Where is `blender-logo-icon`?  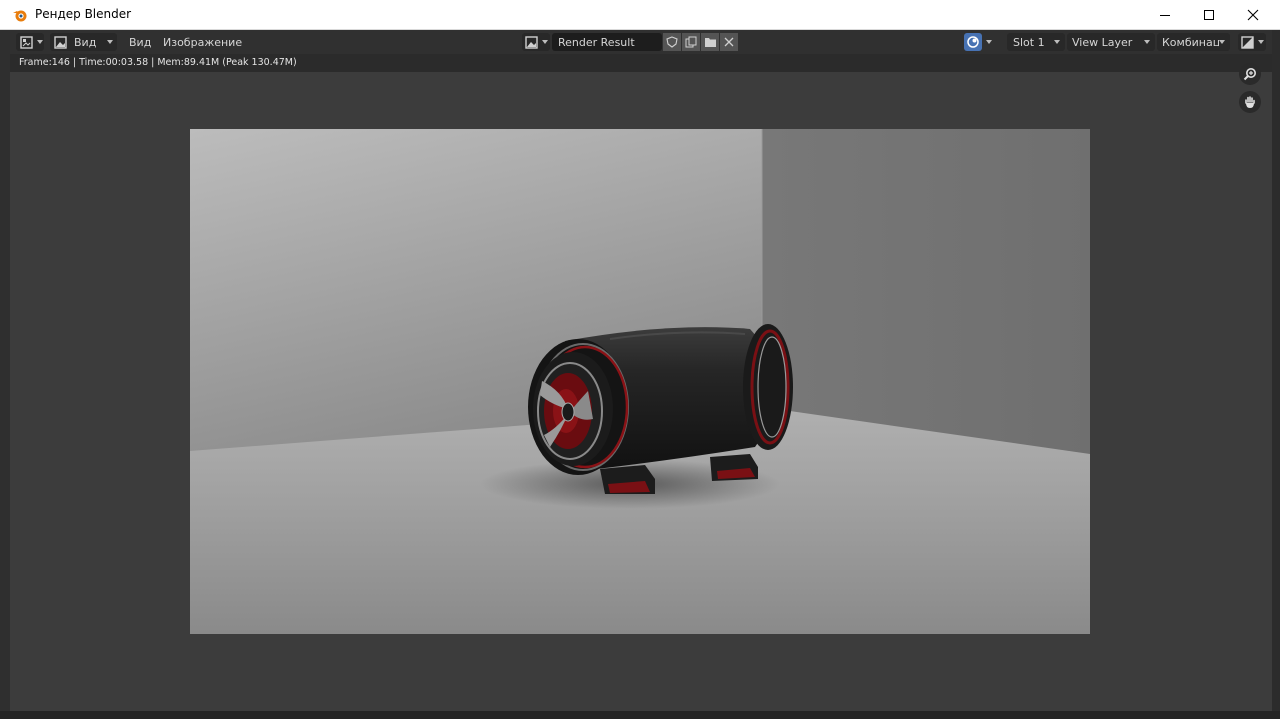 blender-logo-icon is located at coordinates (20, 16).